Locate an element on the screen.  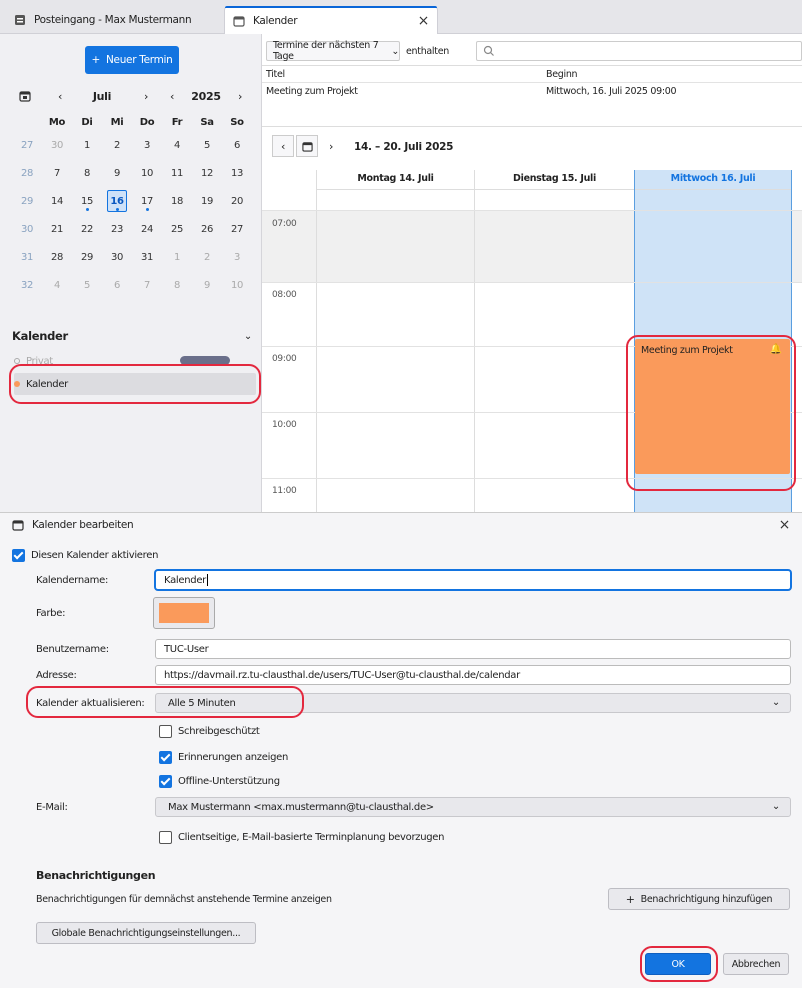
calendar-icon is located at coordinates (239, 21).